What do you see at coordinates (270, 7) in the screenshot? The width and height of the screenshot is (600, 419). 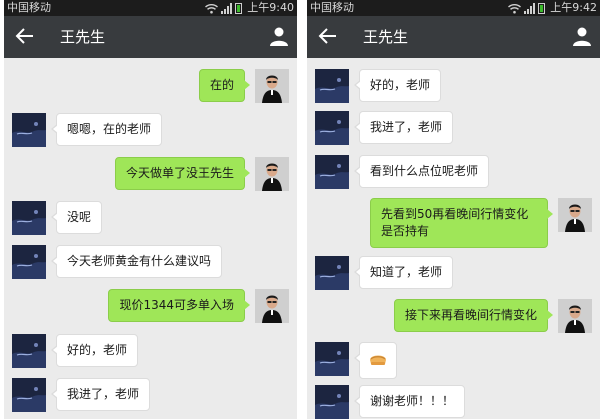 I see `status-time: 上午9:40` at bounding box center [270, 7].